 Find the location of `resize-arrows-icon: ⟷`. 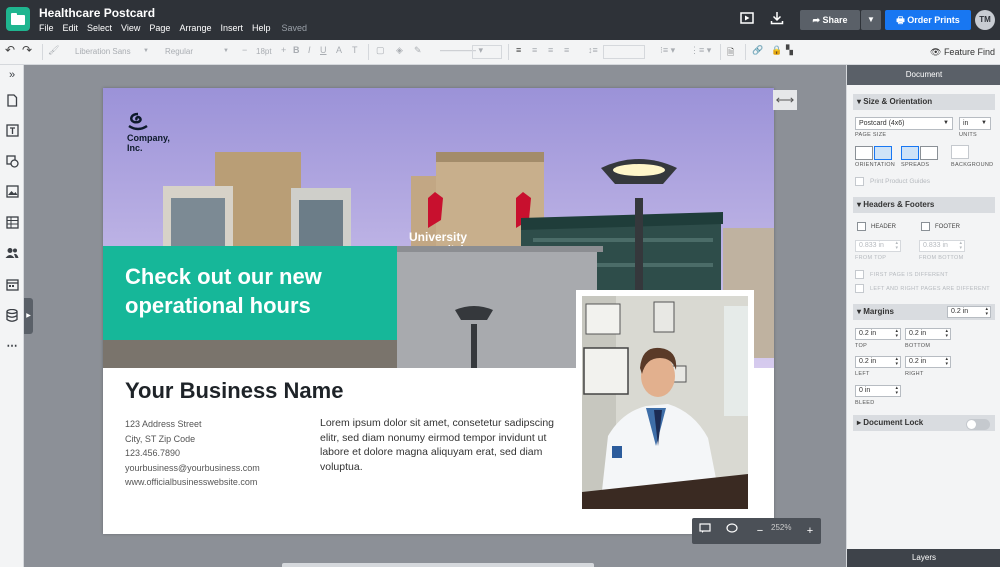

resize-arrows-icon: ⟷ is located at coordinates (785, 100).